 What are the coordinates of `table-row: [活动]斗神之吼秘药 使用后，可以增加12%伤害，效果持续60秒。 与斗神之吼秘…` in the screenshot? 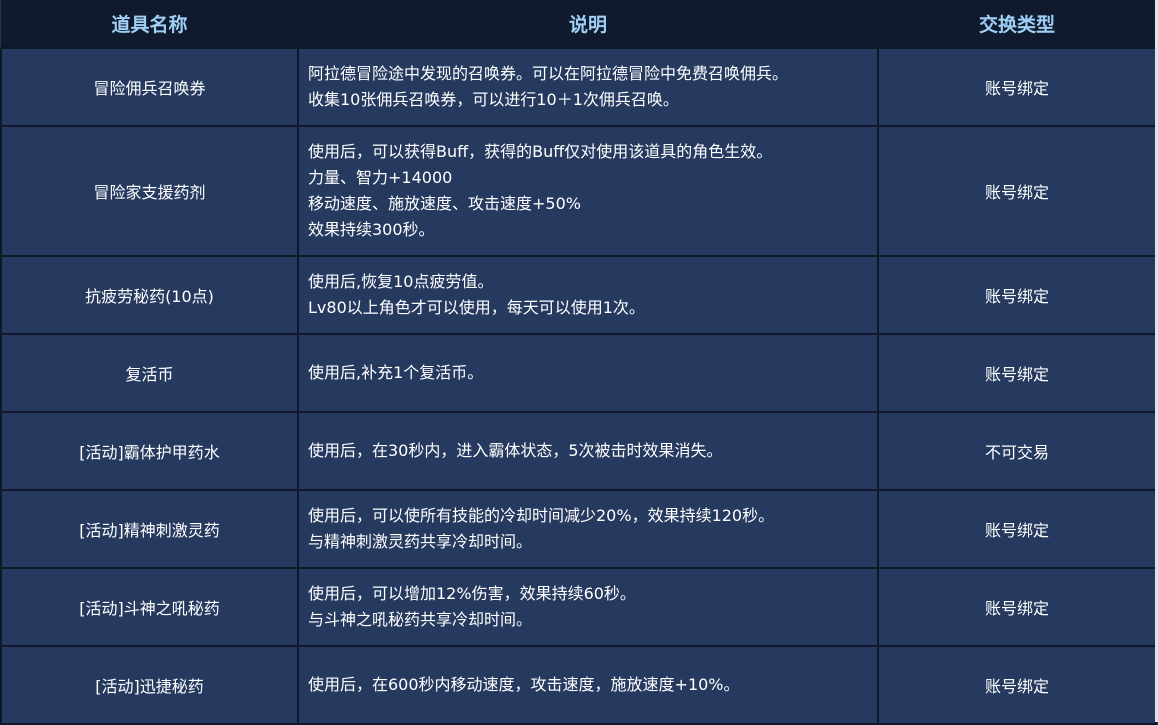 It's located at (578, 607).